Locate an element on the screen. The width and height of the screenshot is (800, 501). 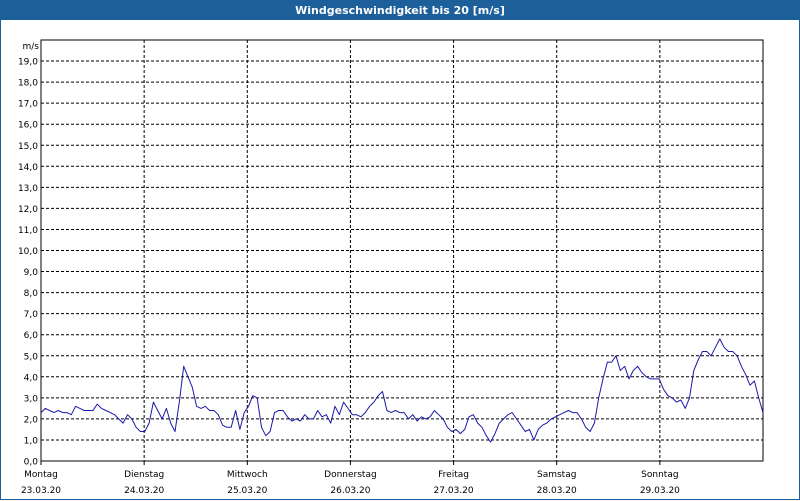
y-tick-label: 5,0 is located at coordinates (31, 357).